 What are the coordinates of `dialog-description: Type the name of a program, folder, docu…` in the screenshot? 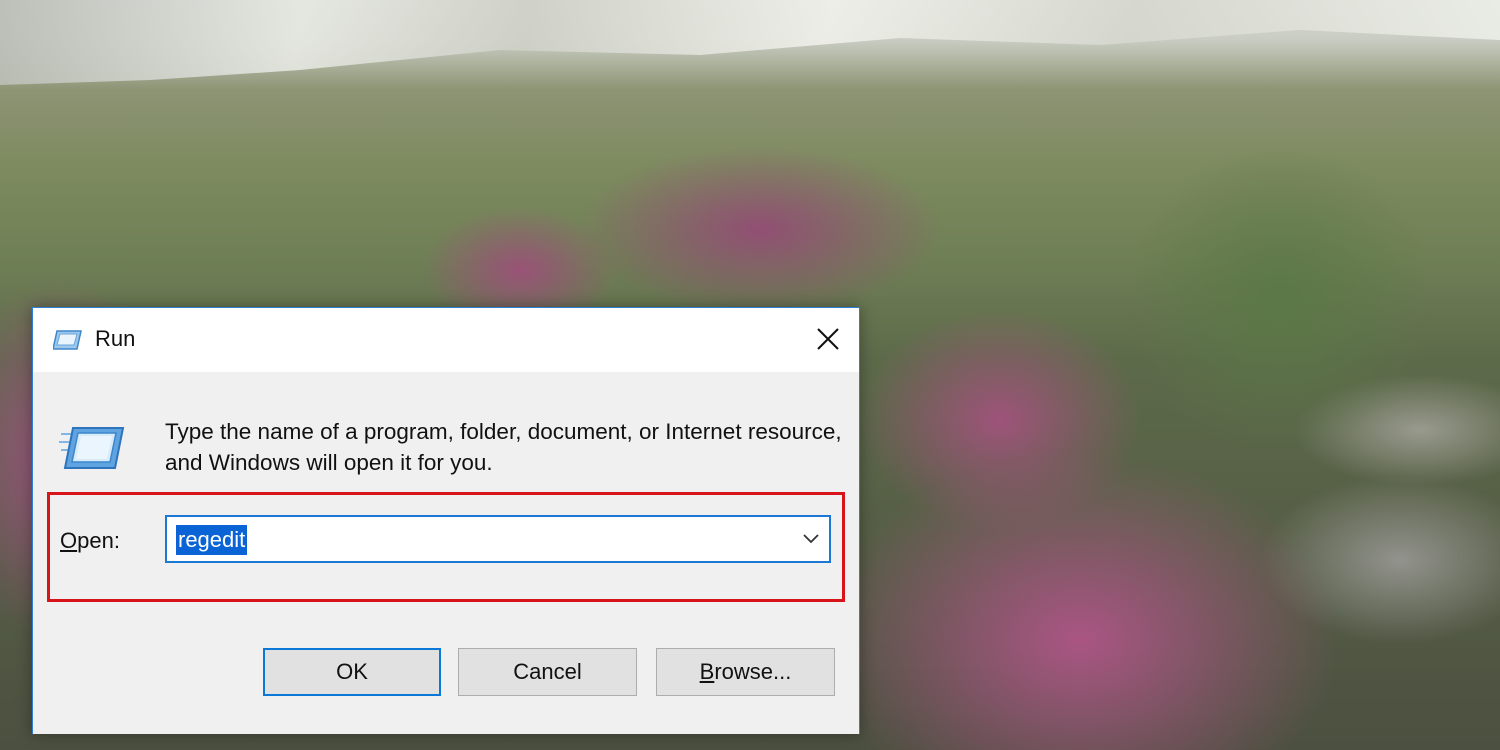 It's located at (503, 447).